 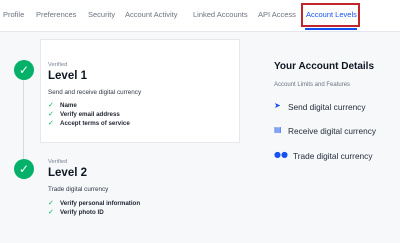 What do you see at coordinates (151, 14) in the screenshot?
I see `tab-account-activity: Account Activity` at bounding box center [151, 14].